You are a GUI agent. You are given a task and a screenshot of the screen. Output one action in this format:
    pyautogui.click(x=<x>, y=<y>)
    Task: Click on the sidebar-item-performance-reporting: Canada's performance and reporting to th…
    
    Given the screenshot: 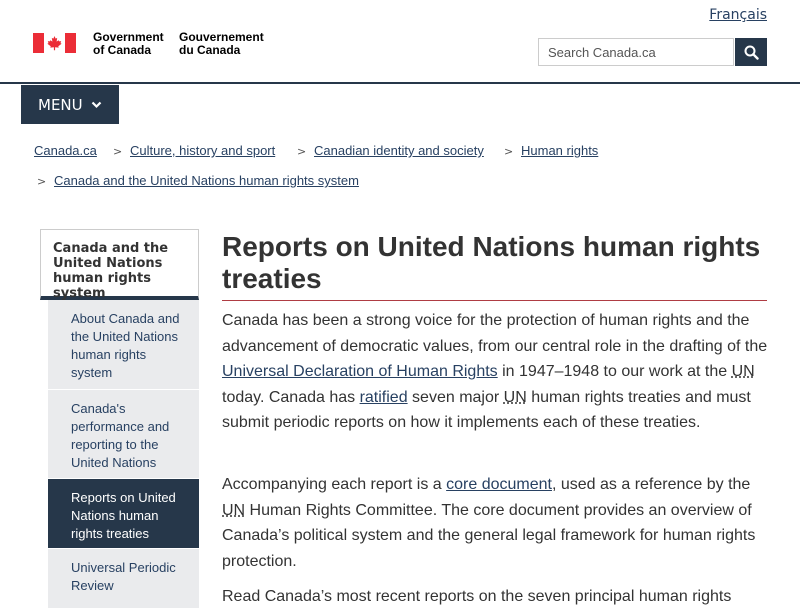 What is the action you would take?
    pyautogui.click(x=123, y=434)
    